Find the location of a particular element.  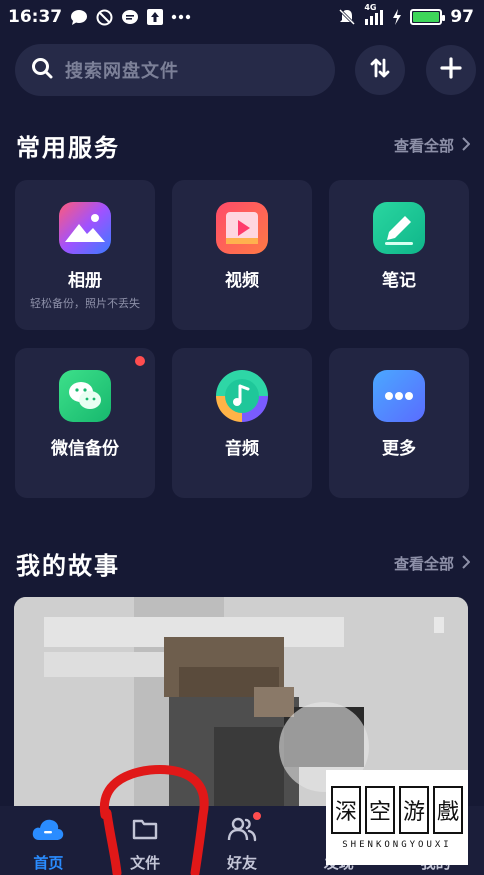

battery-icon is located at coordinates (428, 17).